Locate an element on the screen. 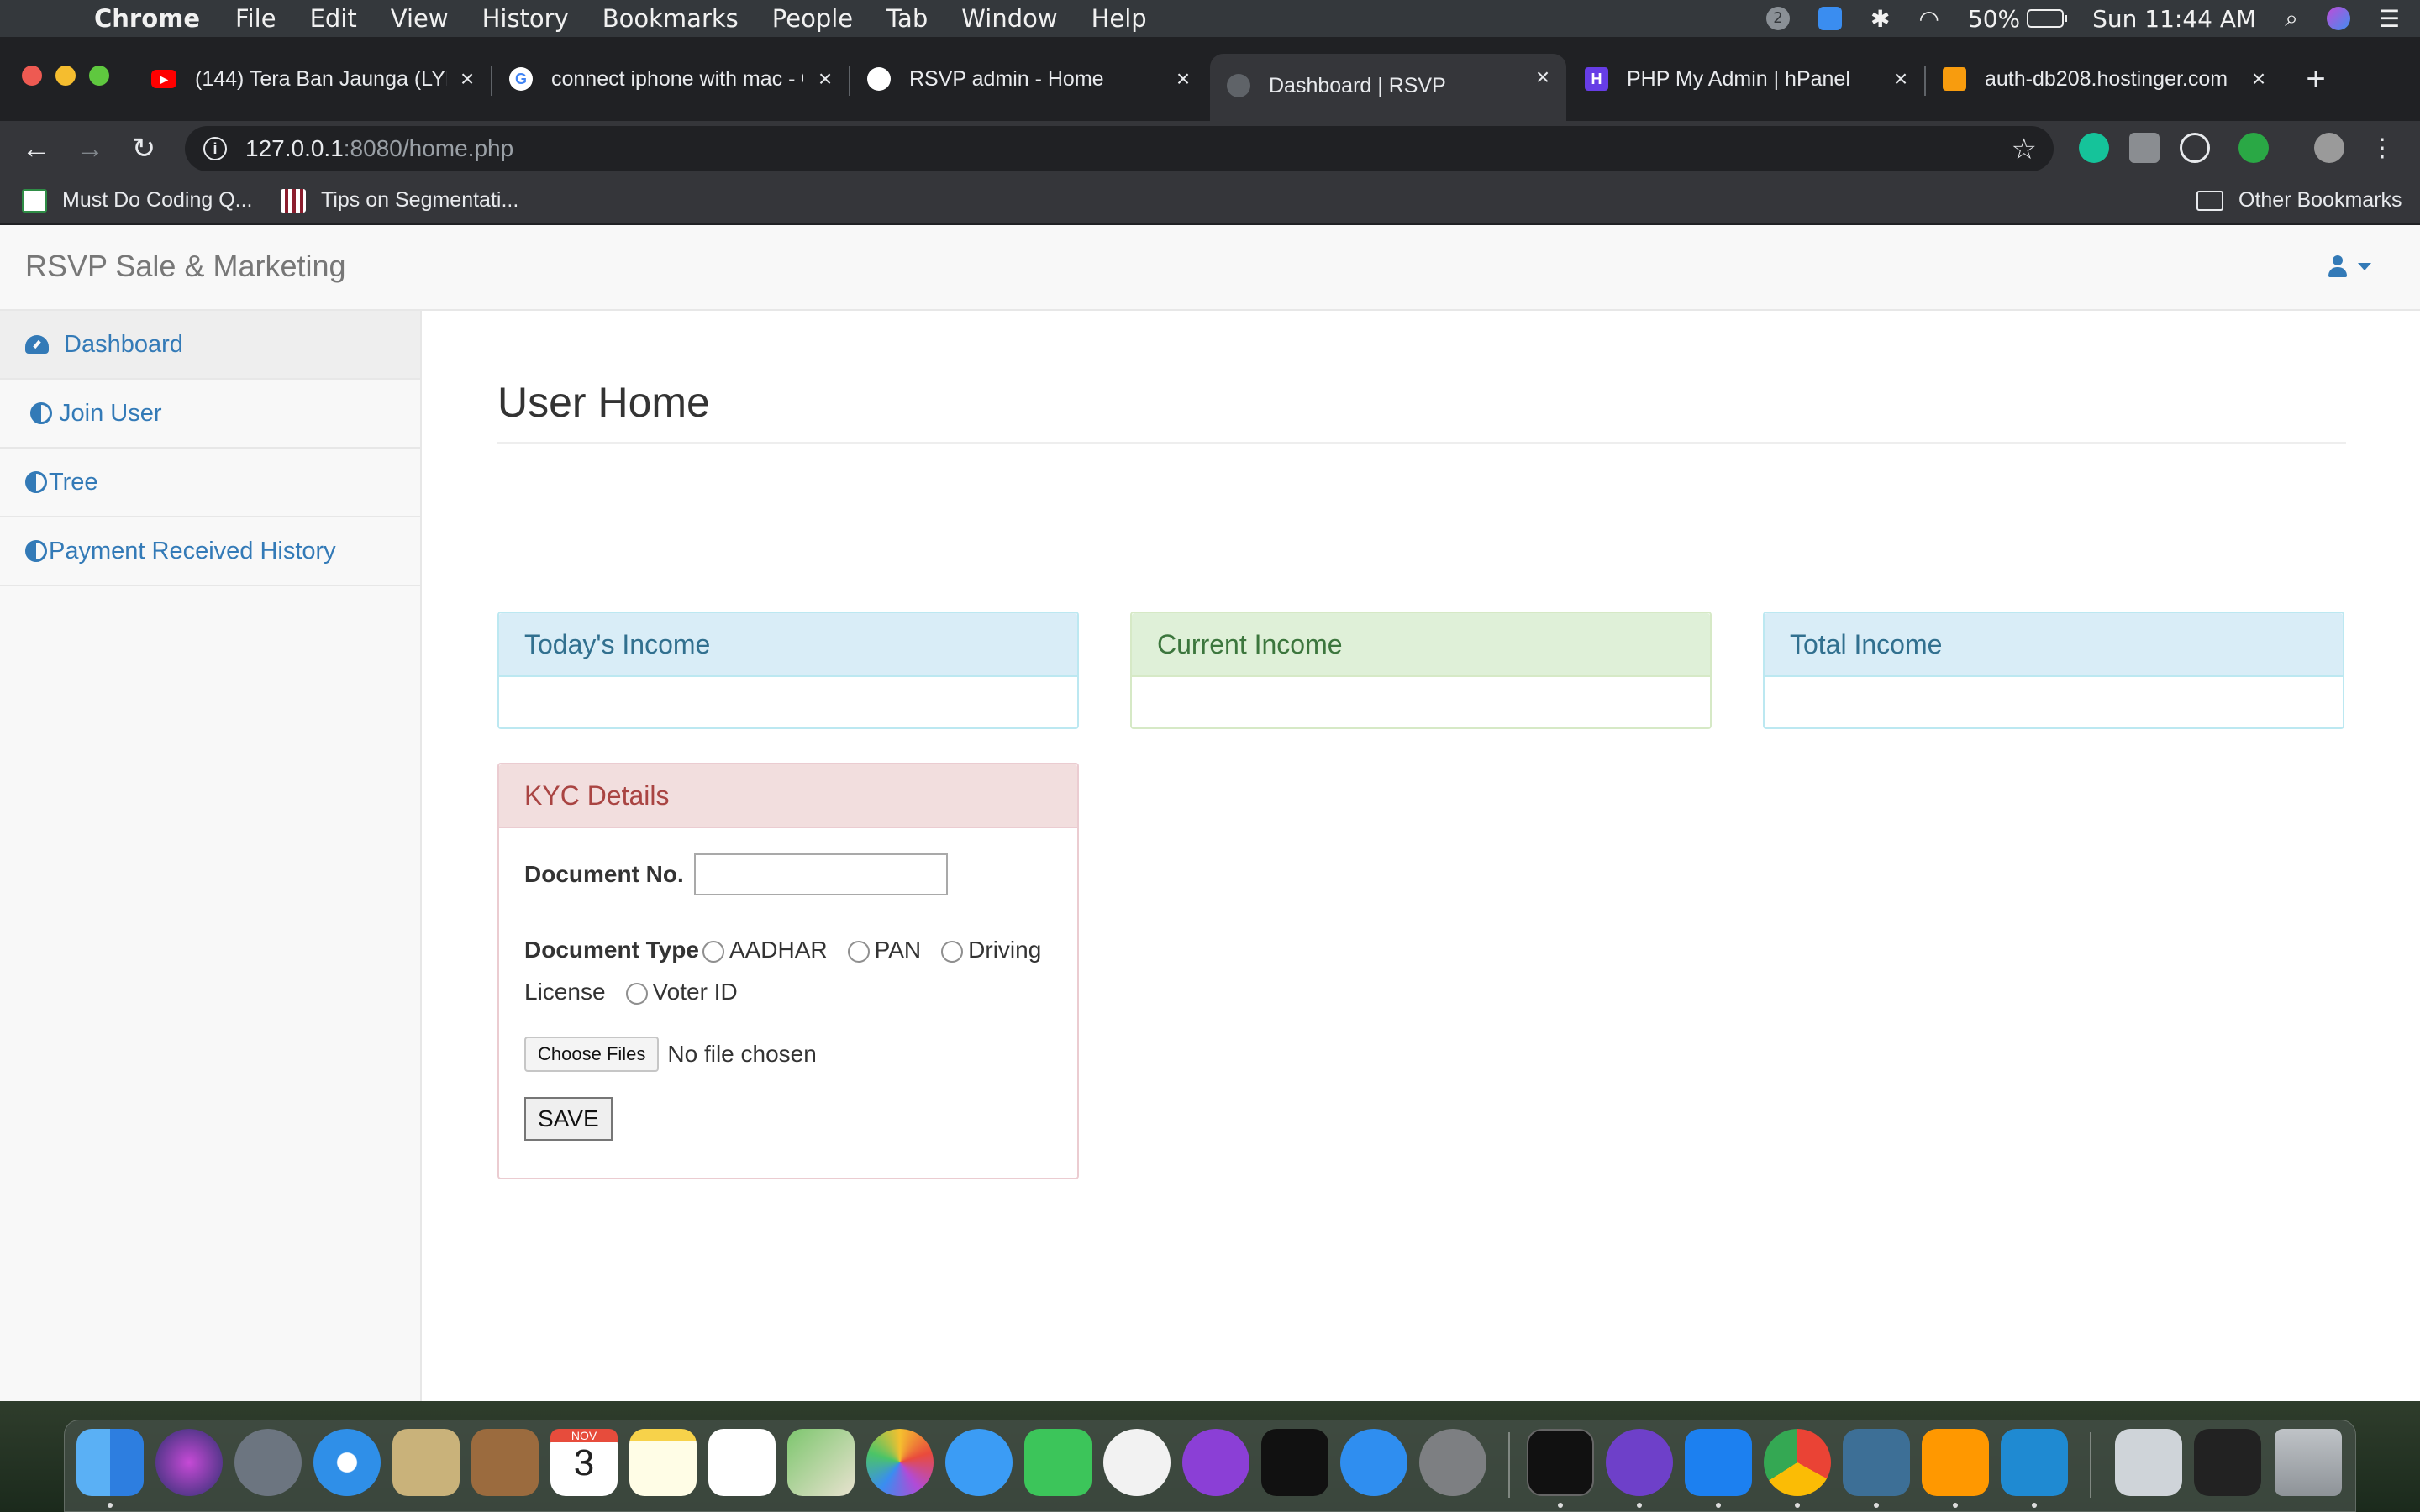 Image resolution: width=2420 pixels, height=1512 pixels. bookmark-star-icon: ☆ is located at coordinates (2025, 149).